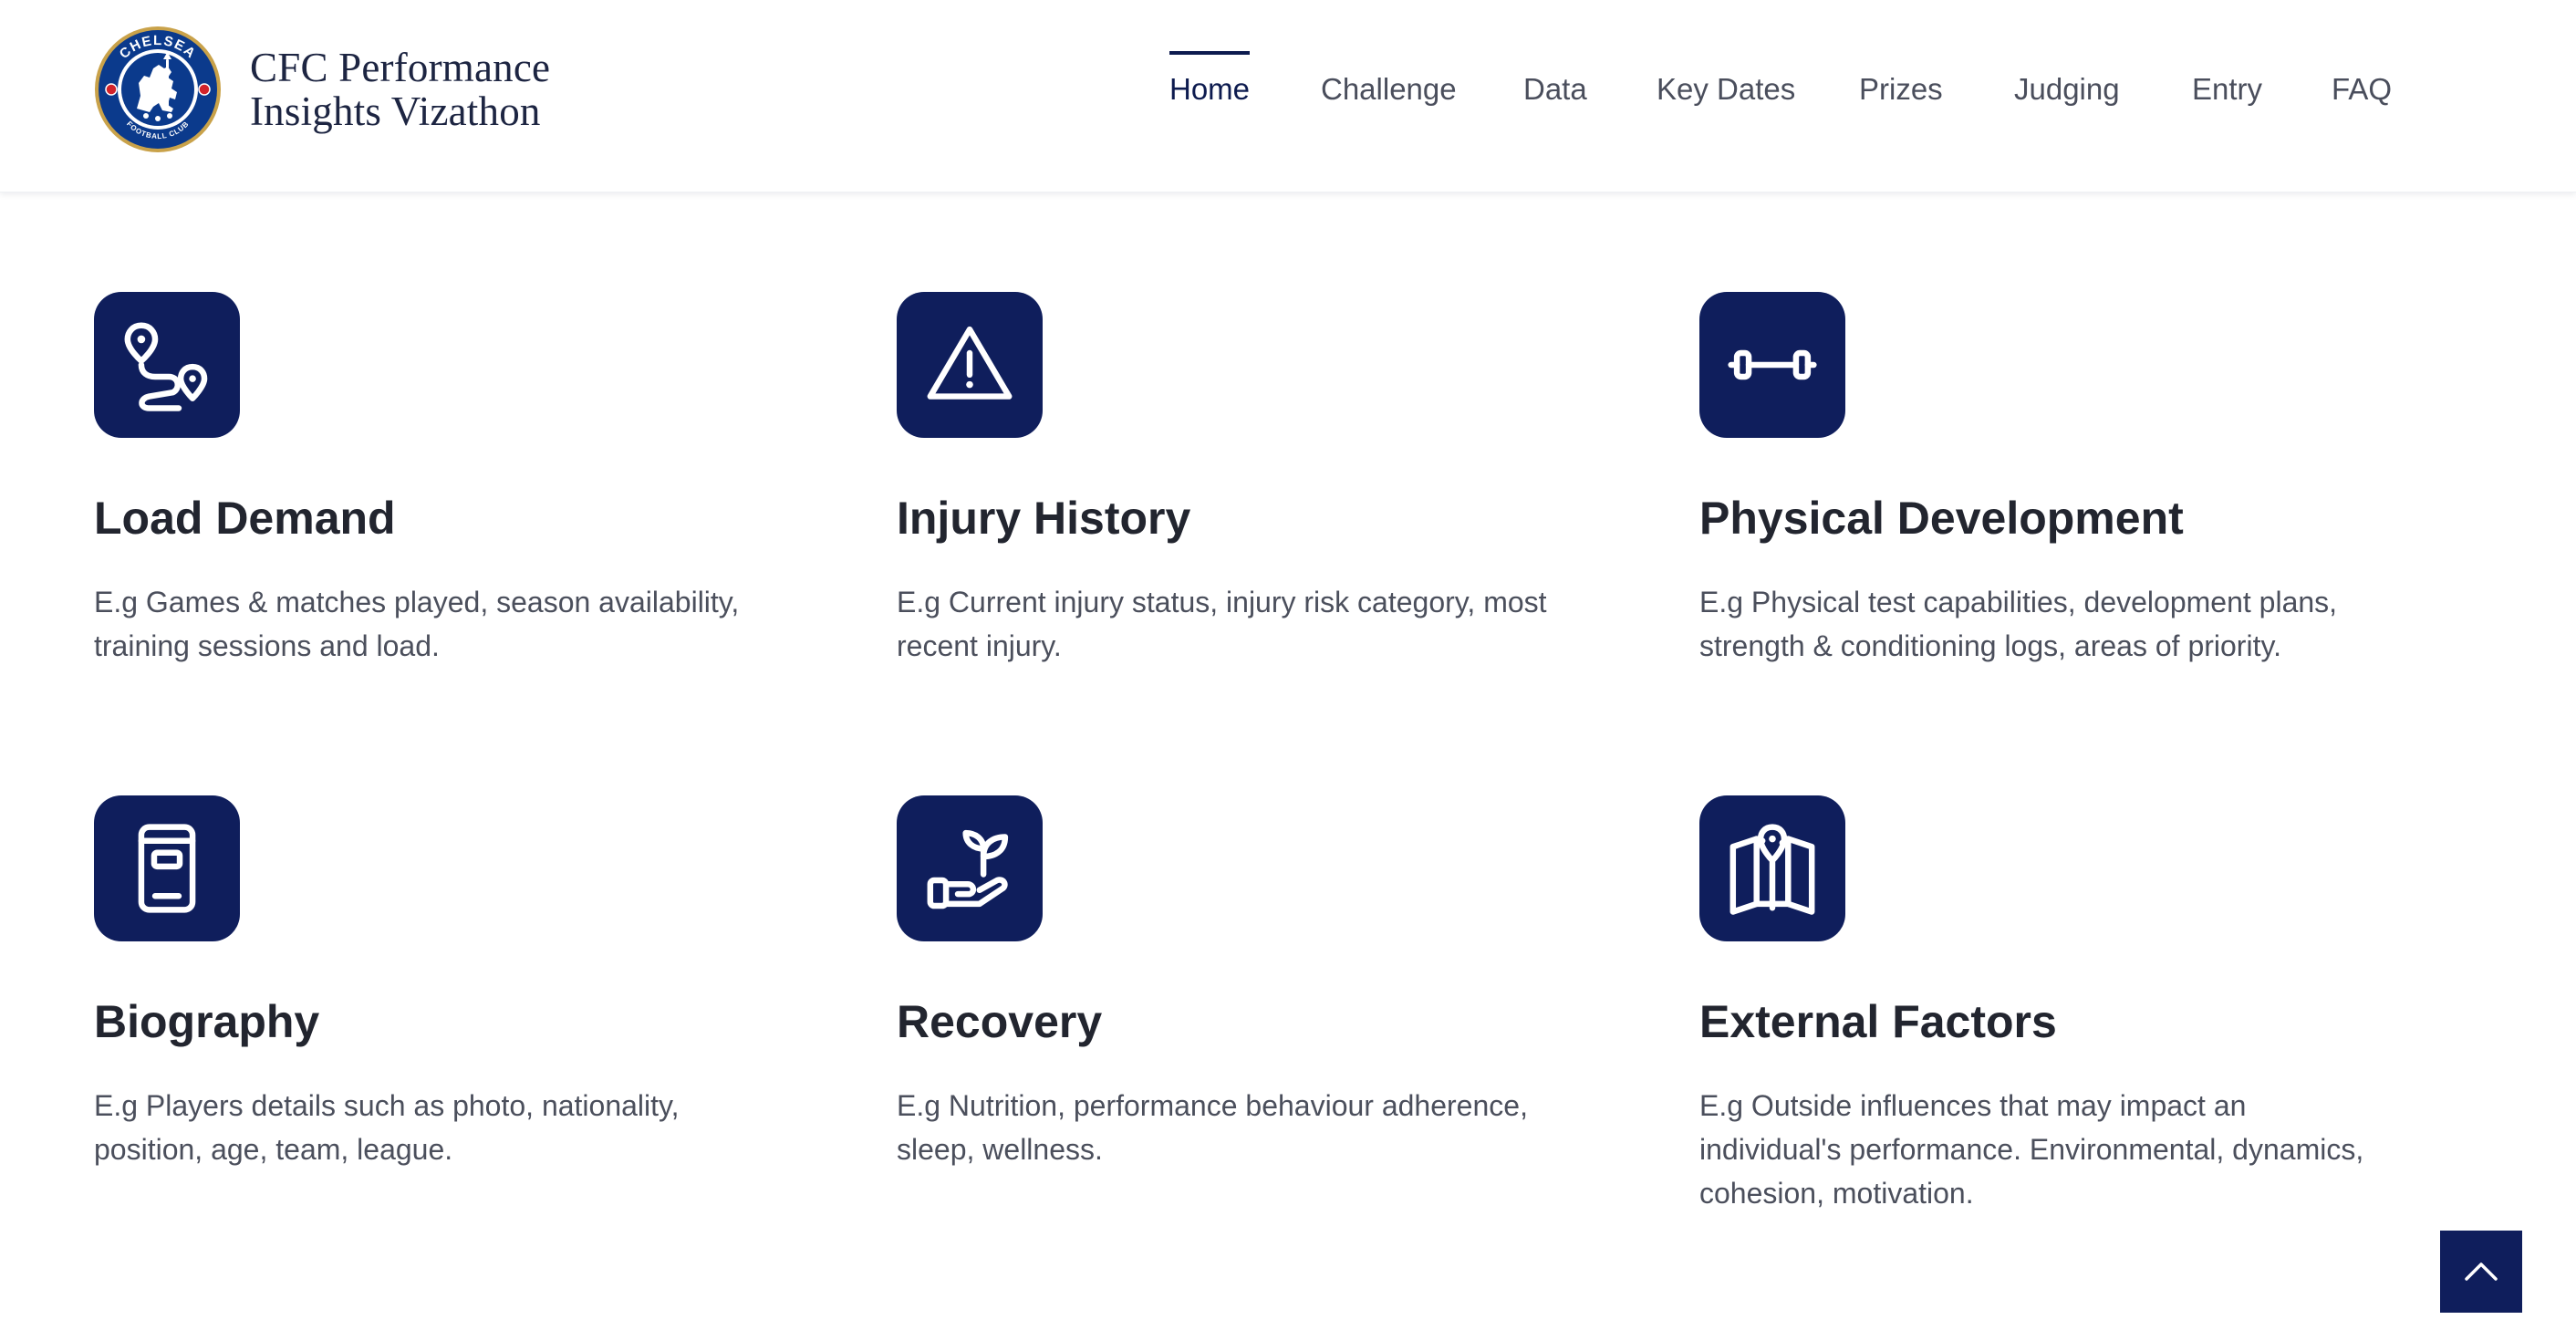 The width and height of the screenshot is (2576, 1330). Describe the element at coordinates (1555, 89) in the screenshot. I see `nav-item-data: Data` at that location.